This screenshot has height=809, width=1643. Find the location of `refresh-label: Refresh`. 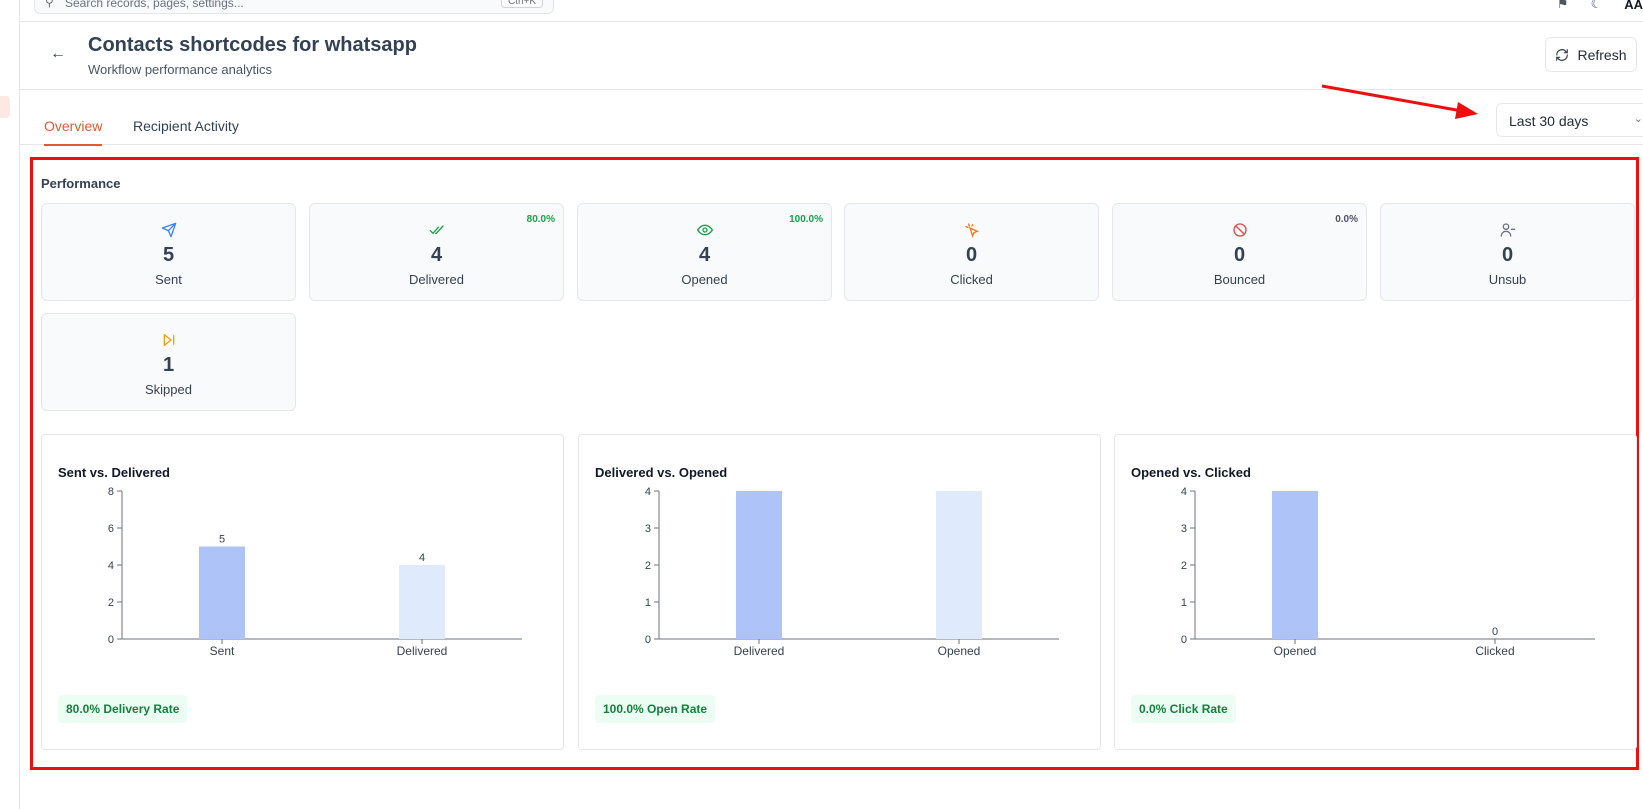

refresh-label: Refresh is located at coordinates (1602, 54).